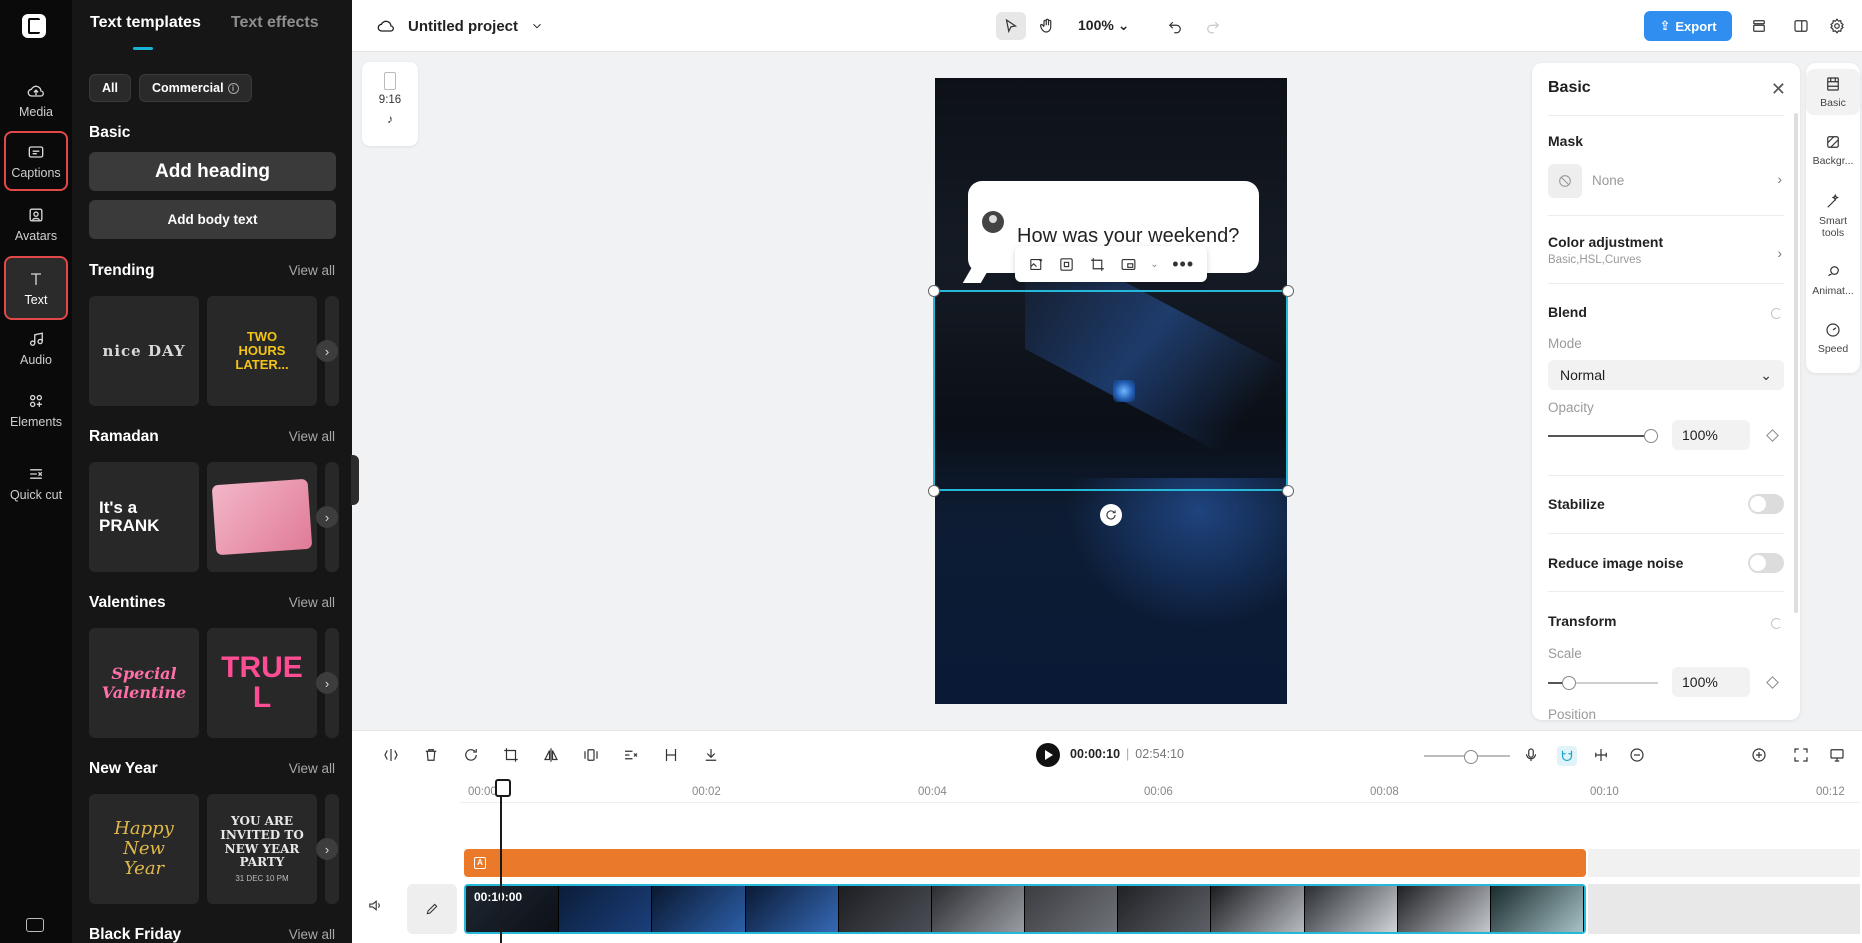  I want to click on filter-commercial: Commercial i, so click(195, 88).